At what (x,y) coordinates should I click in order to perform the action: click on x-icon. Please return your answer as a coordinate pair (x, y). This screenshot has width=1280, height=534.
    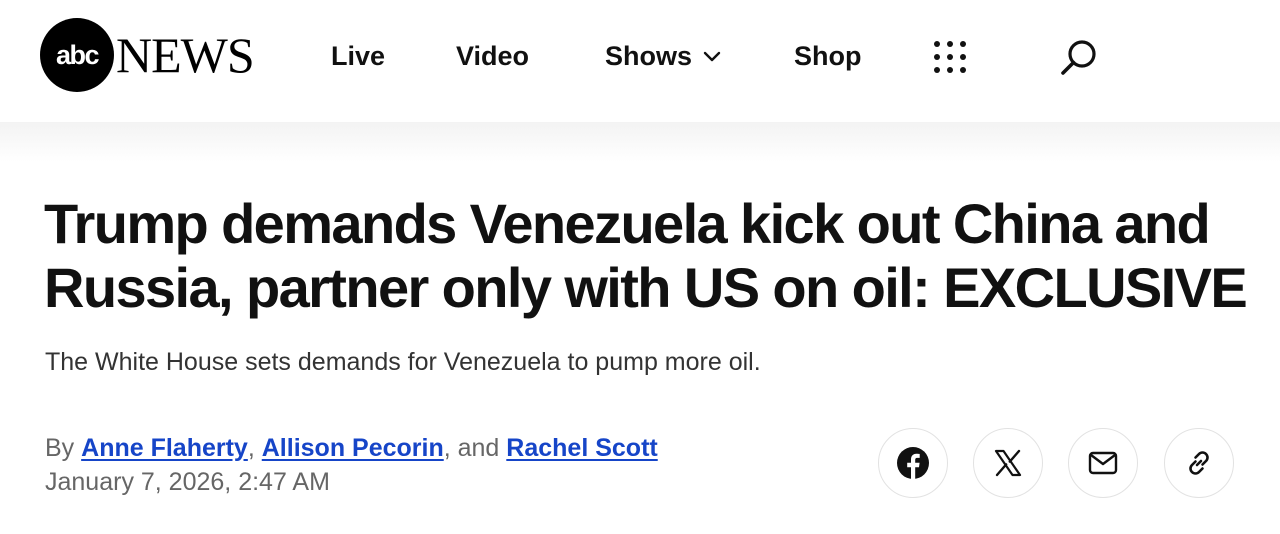
    Looking at the image, I should click on (1008, 463).